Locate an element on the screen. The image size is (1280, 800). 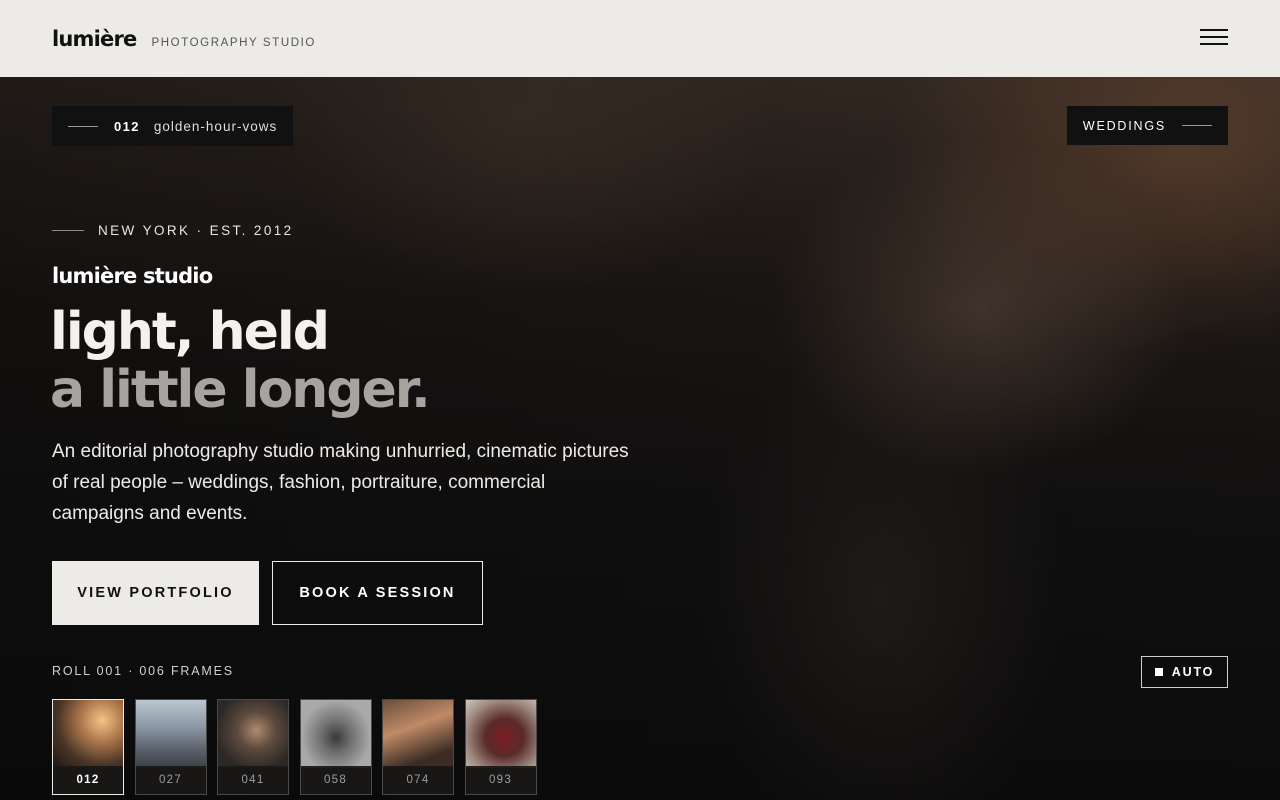
studio-name: lumière studio is located at coordinates (132, 276).